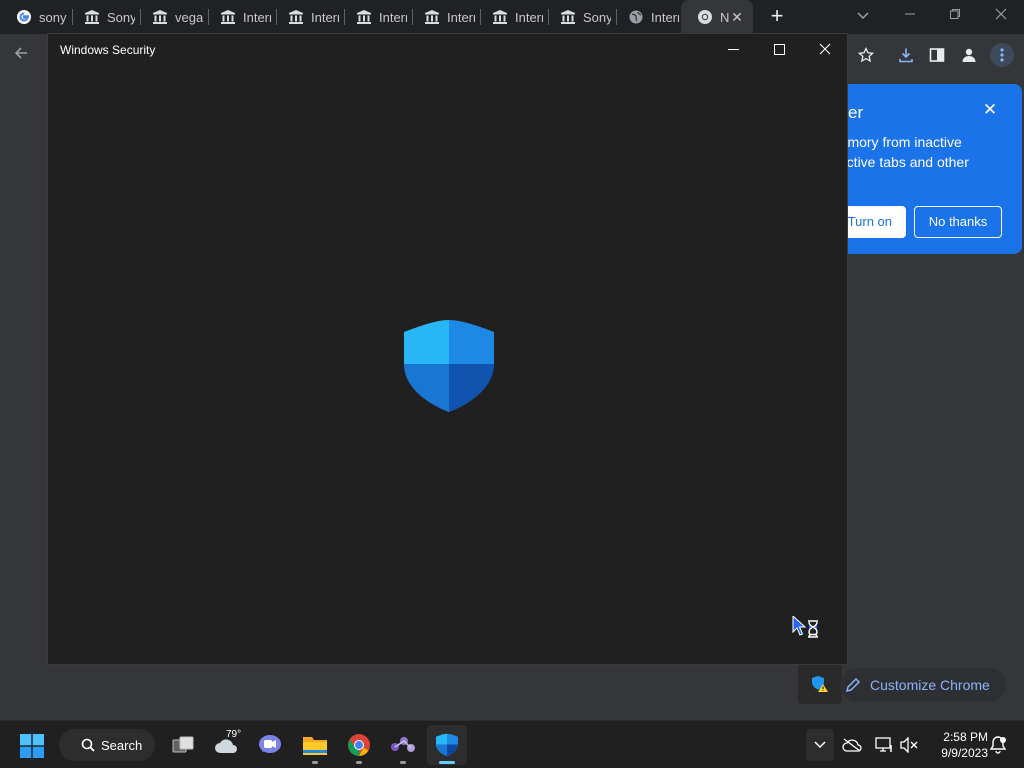 This screenshot has height=768, width=1024. Describe the element at coordinates (238, 17) in the screenshot. I see `tab-3: Intern` at that location.